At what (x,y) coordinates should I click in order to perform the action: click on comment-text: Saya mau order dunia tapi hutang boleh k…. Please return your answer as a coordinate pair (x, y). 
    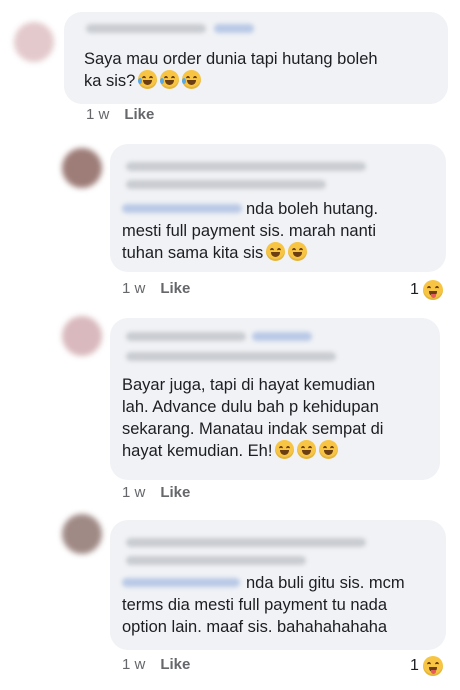
    Looking at the image, I should click on (231, 70).